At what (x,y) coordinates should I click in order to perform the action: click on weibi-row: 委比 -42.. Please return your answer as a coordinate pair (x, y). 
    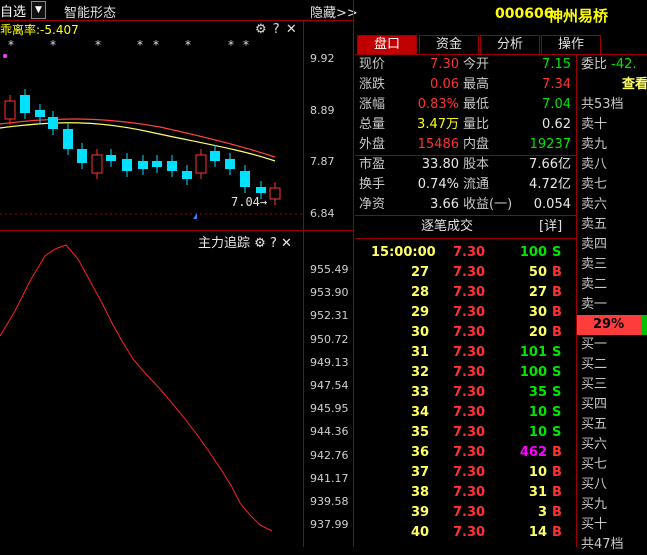
    Looking at the image, I should click on (612, 65).